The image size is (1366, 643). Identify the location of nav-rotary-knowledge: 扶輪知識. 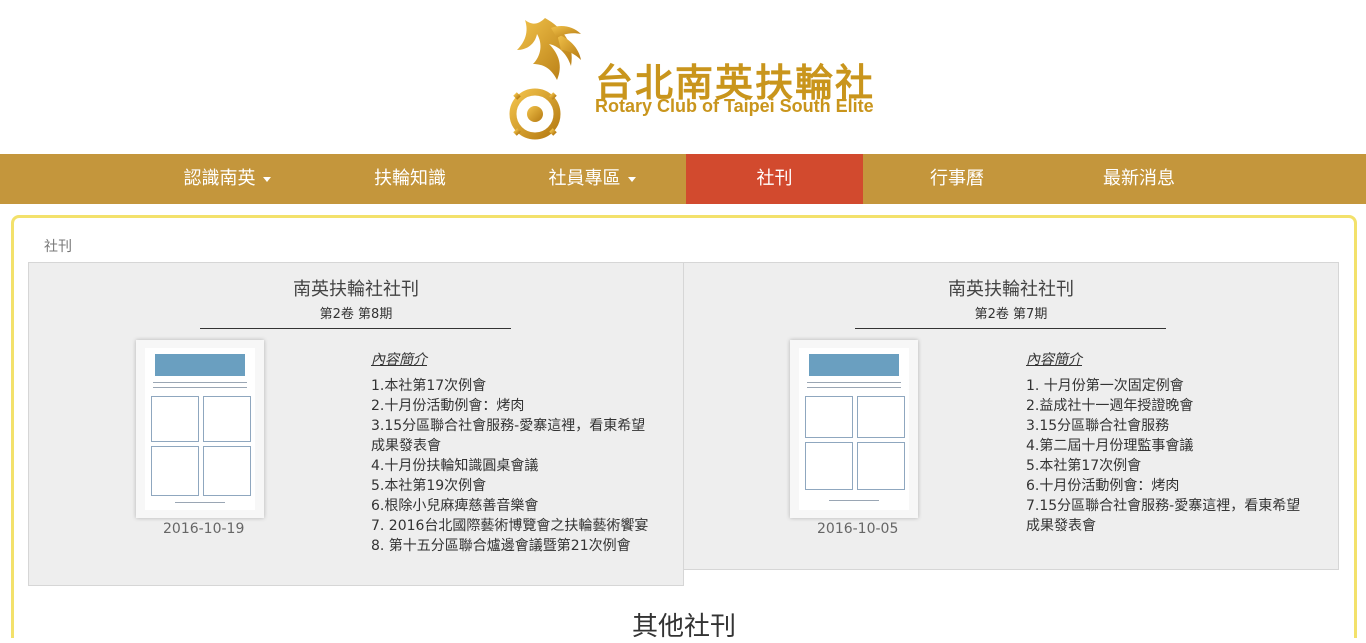
(410, 179).